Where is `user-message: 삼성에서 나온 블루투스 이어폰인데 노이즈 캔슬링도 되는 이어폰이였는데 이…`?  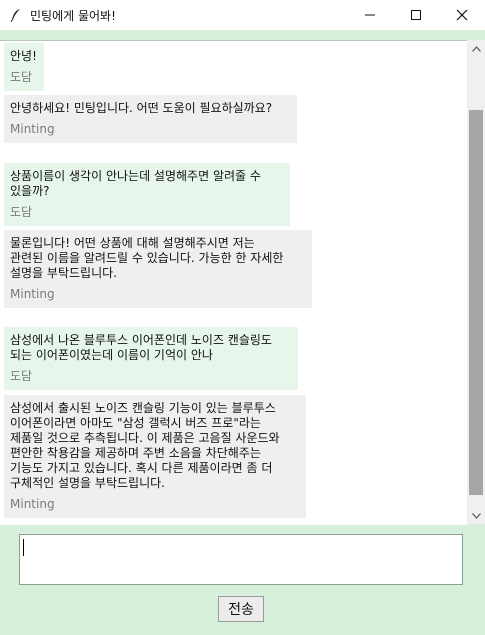 user-message: 삼성에서 나온 블루투스 이어폰인데 노이즈 캔슬링도 되는 이어폰이였는데 이… is located at coordinates (151, 358).